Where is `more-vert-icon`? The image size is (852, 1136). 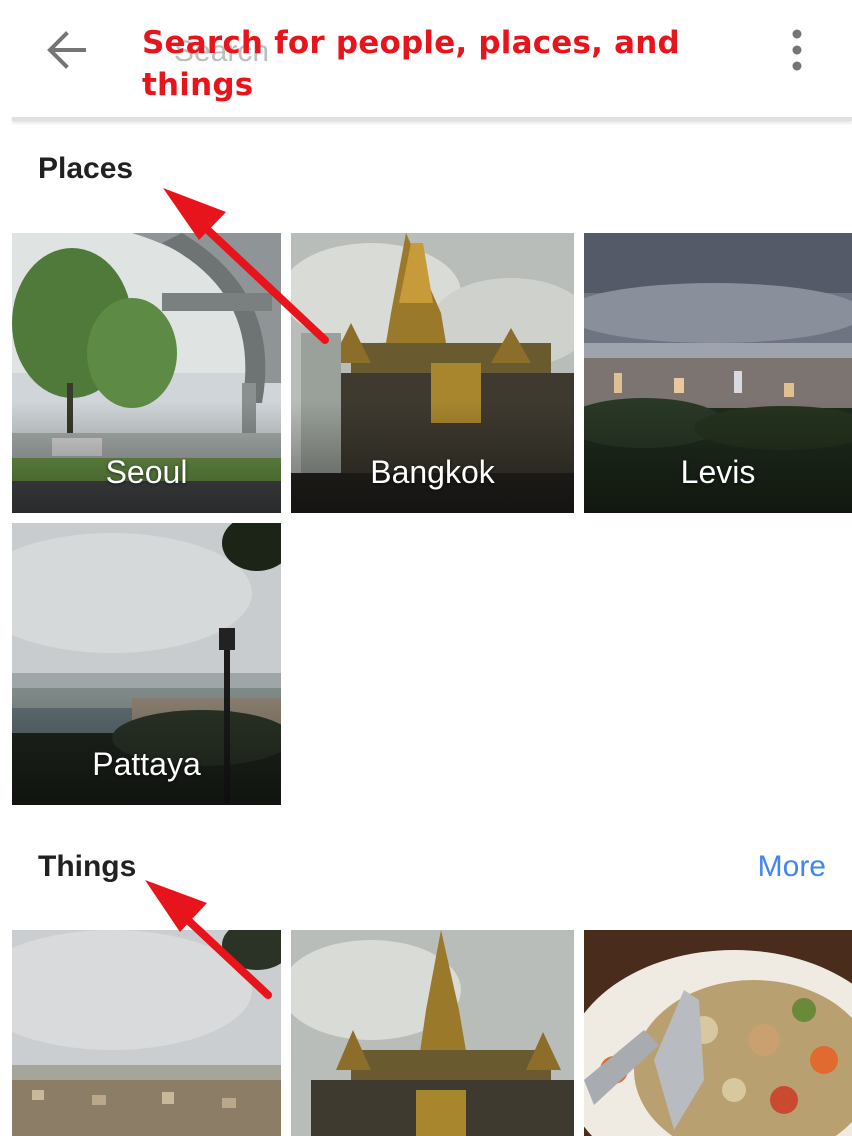
more-vert-icon is located at coordinates (797, 50).